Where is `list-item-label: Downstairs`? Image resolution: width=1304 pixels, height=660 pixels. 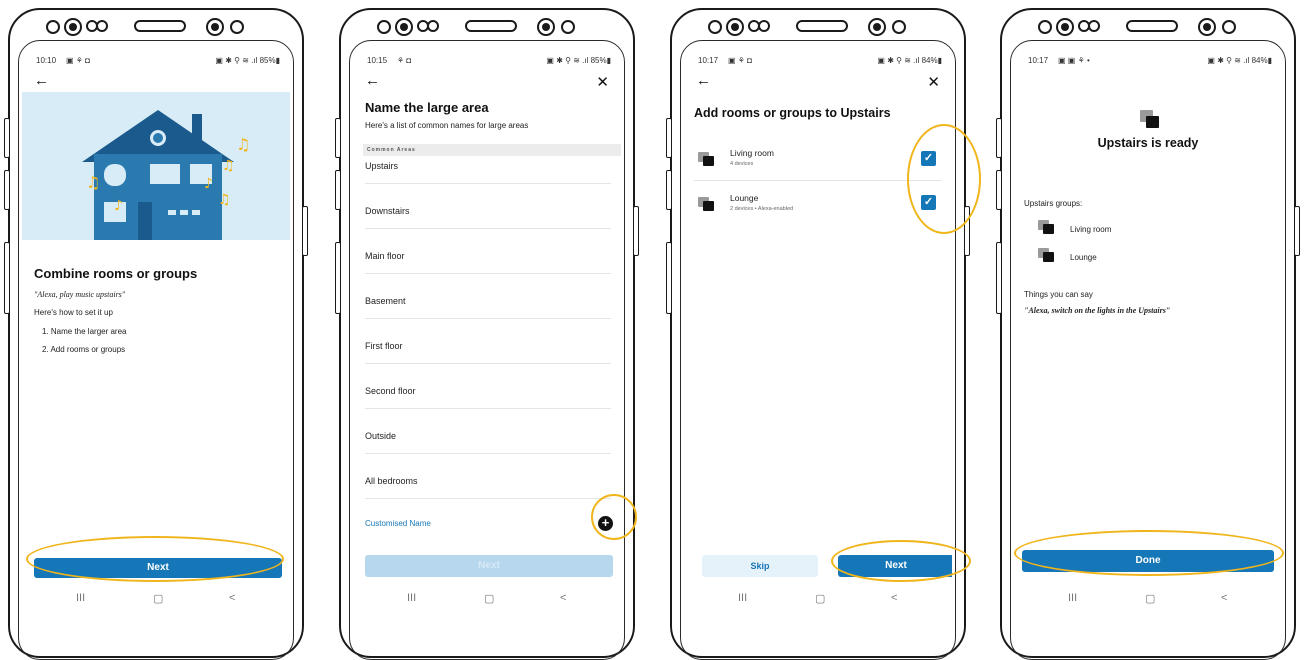
list-item-label: Downstairs is located at coordinates (387, 211).